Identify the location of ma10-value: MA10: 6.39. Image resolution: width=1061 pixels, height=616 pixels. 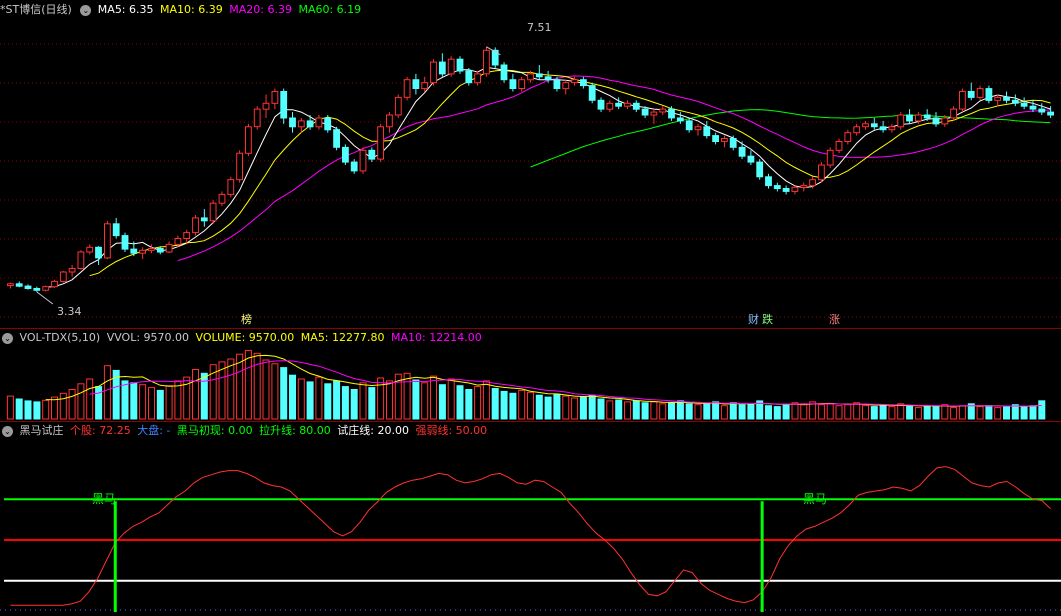
(191, 9).